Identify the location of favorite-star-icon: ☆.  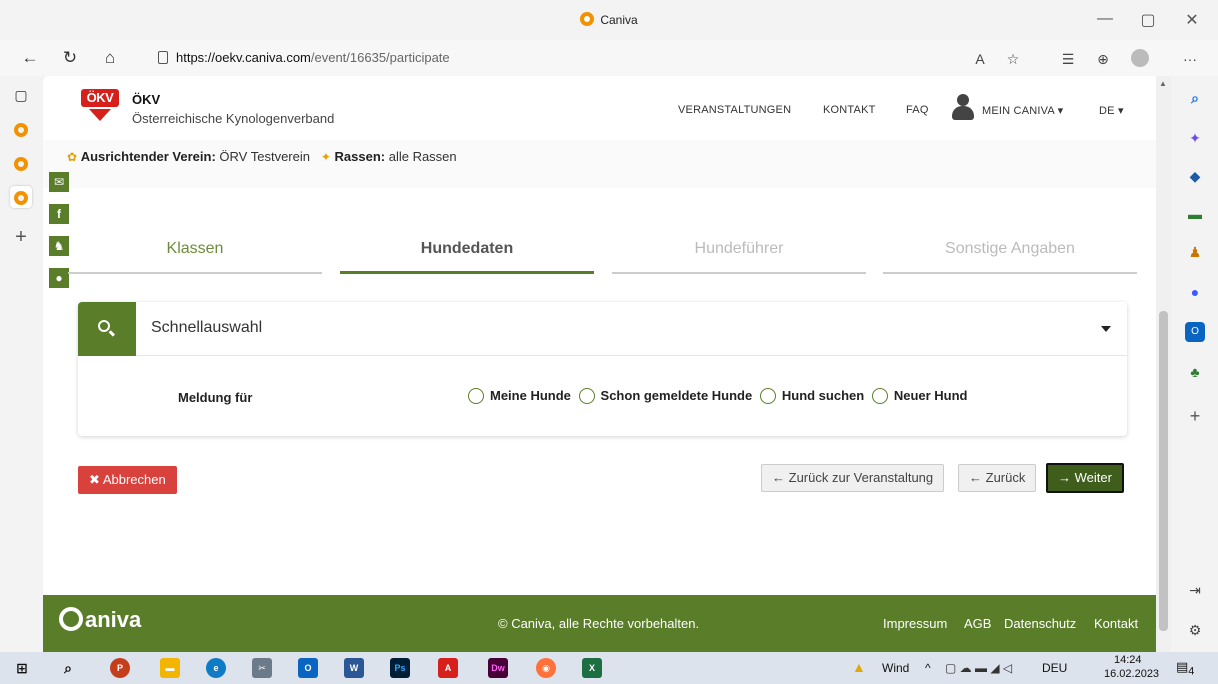
(1013, 59).